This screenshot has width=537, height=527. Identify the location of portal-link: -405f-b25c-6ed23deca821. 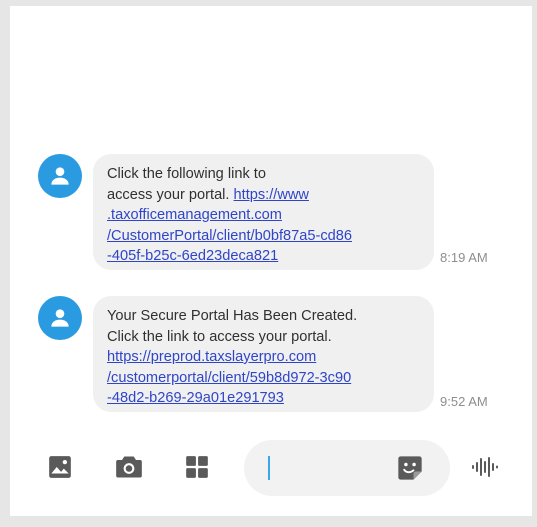
(266, 256).